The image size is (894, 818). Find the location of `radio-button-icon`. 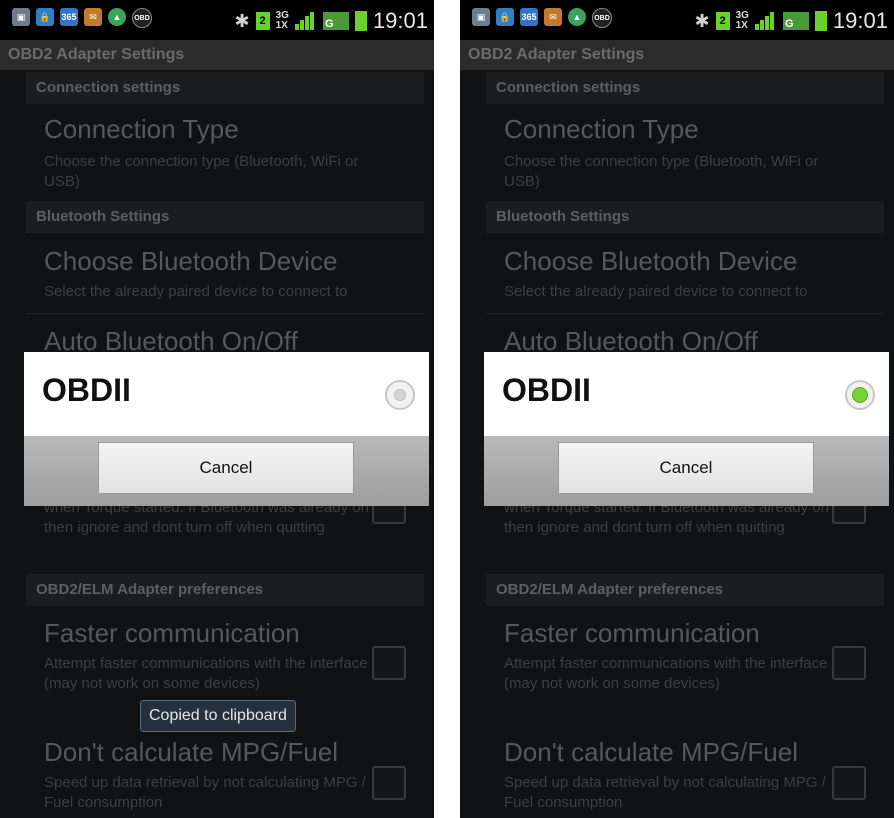

radio-button-icon is located at coordinates (400, 395).